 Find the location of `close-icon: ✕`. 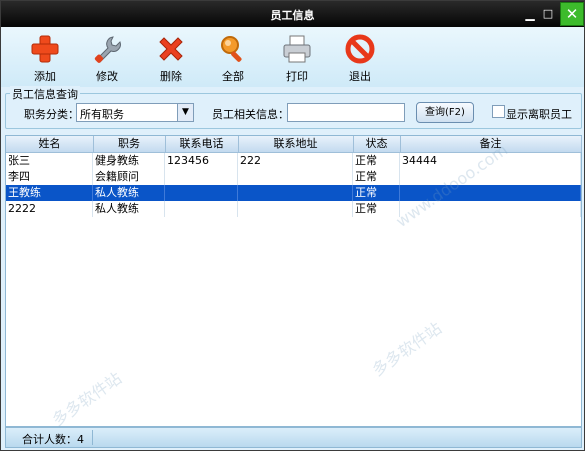

close-icon: ✕ is located at coordinates (572, 14).